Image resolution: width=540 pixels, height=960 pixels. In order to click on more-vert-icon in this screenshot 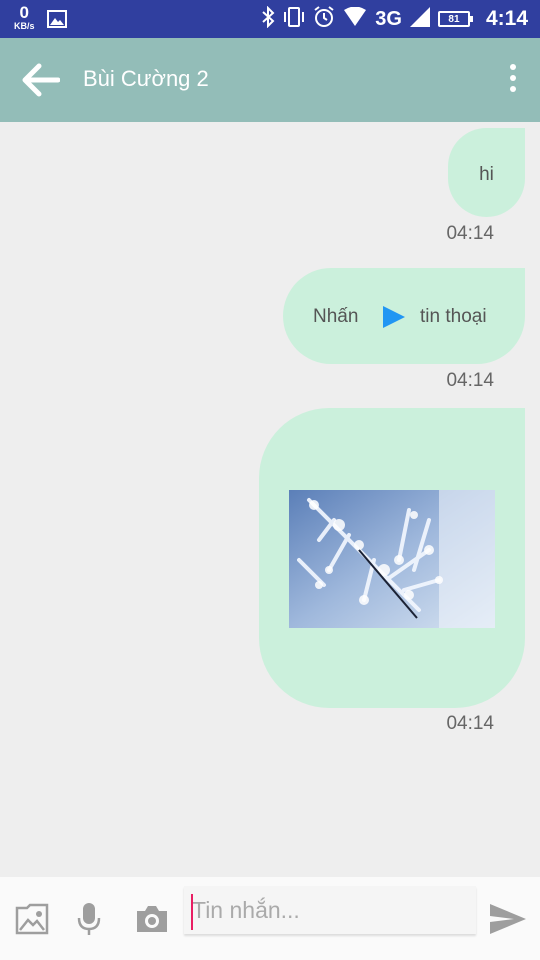, I will do `click(513, 78)`.